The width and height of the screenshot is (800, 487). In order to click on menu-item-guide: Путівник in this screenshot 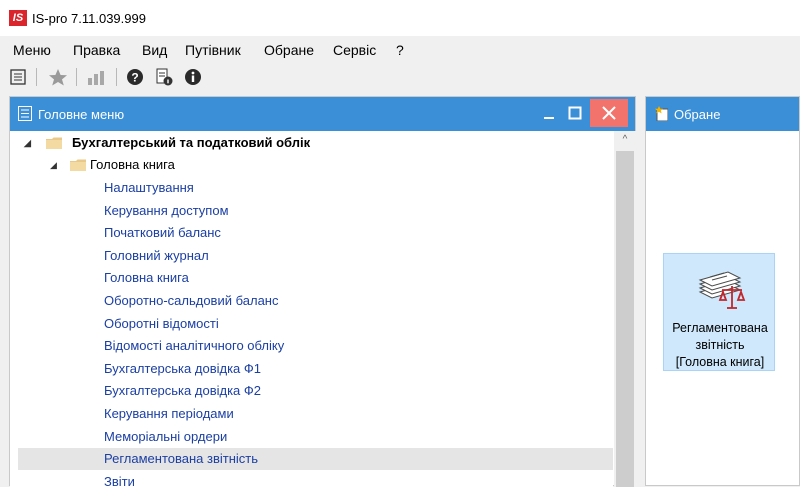, I will do `click(213, 50)`.